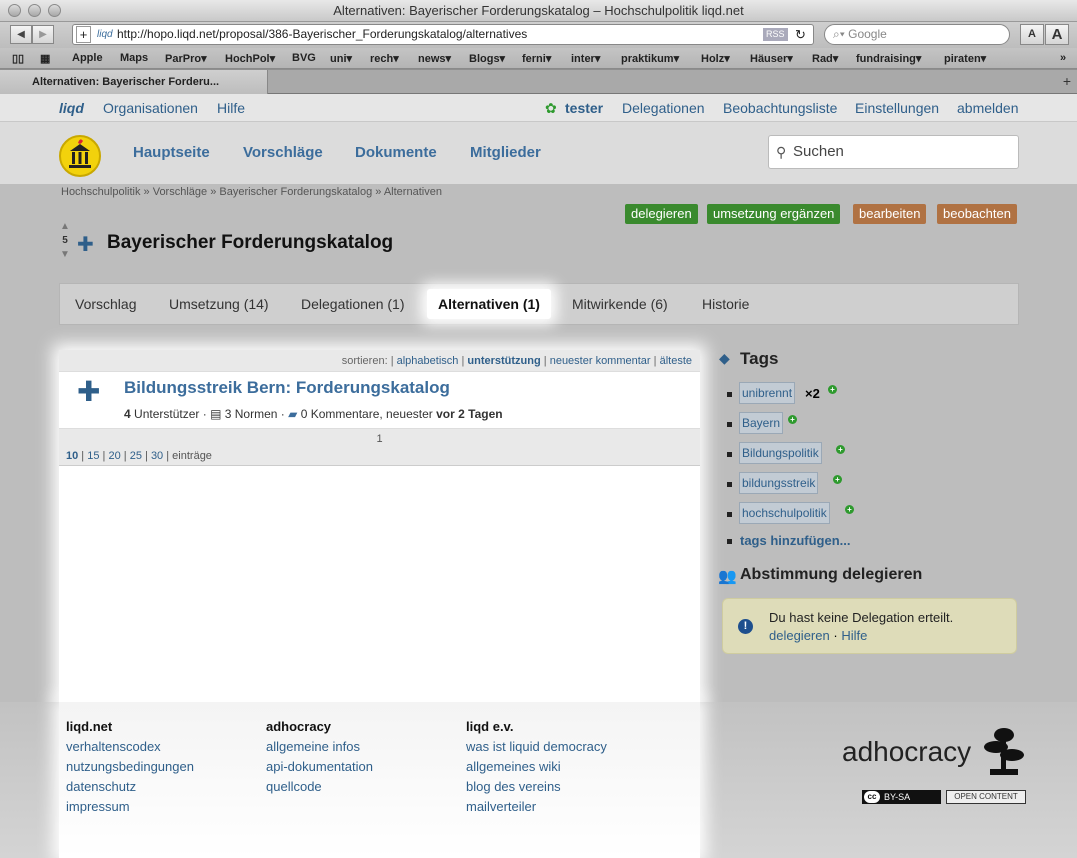 Image resolution: width=1077 pixels, height=858 pixels. Describe the element at coordinates (1057, 34) in the screenshot. I see `font-larger-button: A` at that location.